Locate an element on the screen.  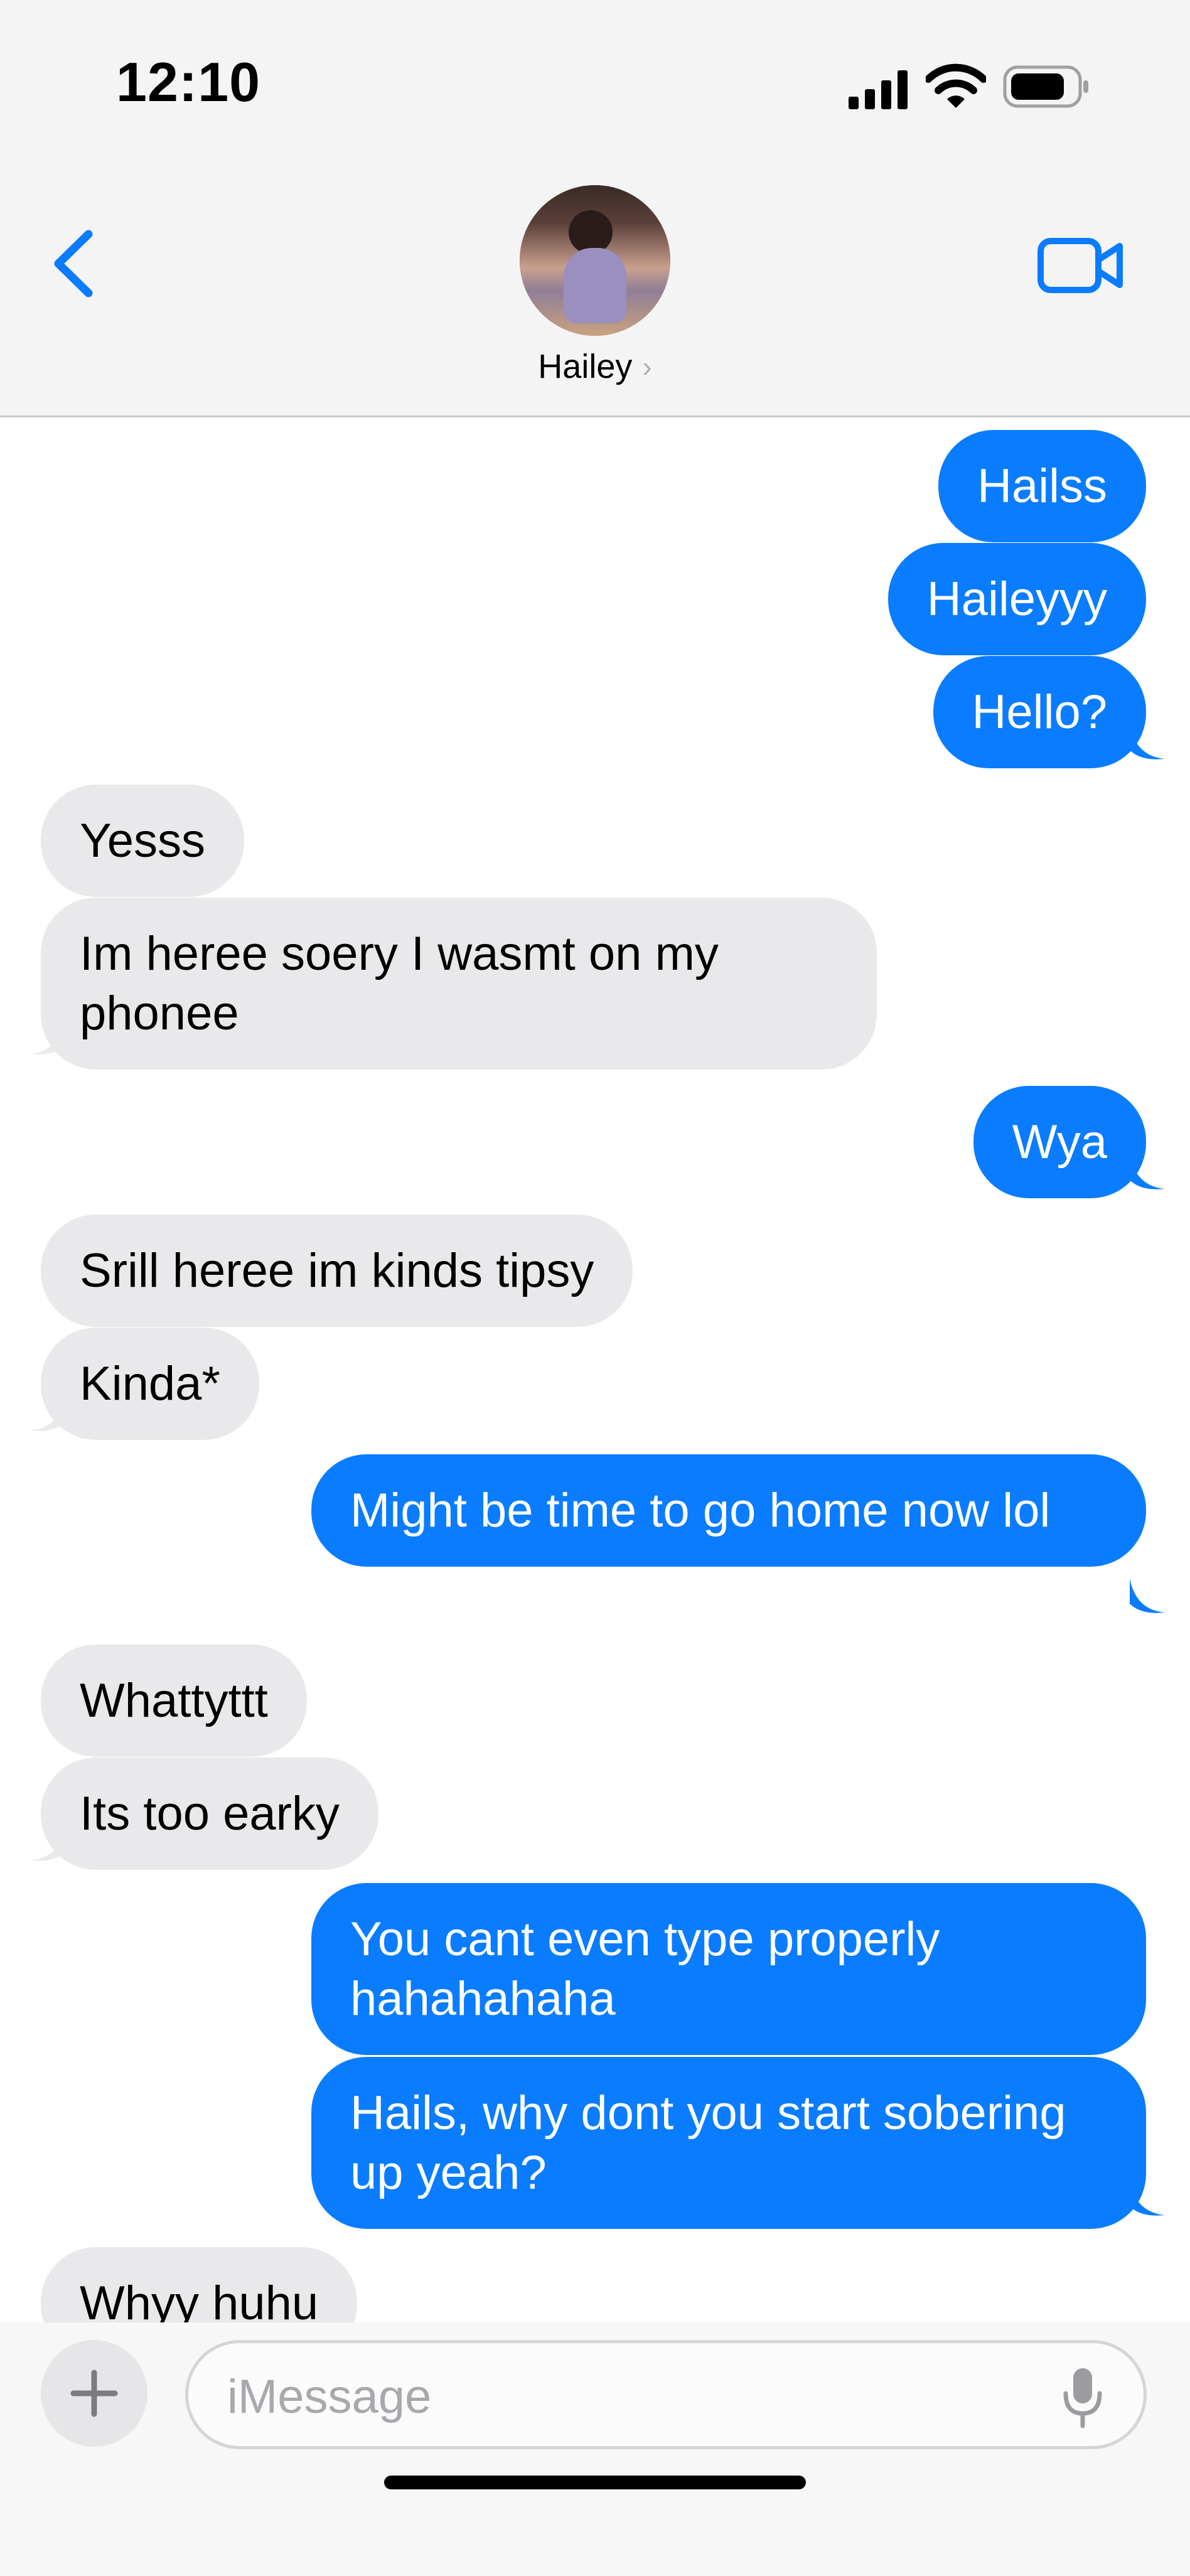
message-bubble-received: Srill heree im kinds tipsy is located at coordinates (337, 1271).